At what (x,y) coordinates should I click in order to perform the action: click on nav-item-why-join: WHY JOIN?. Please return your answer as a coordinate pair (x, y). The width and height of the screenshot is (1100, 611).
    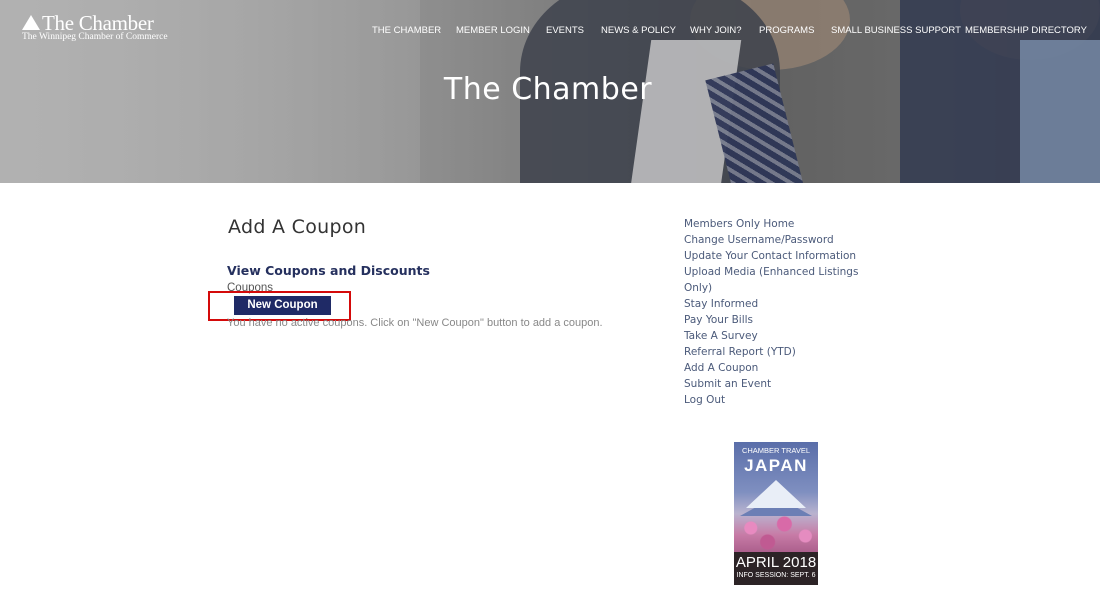
    Looking at the image, I should click on (716, 31).